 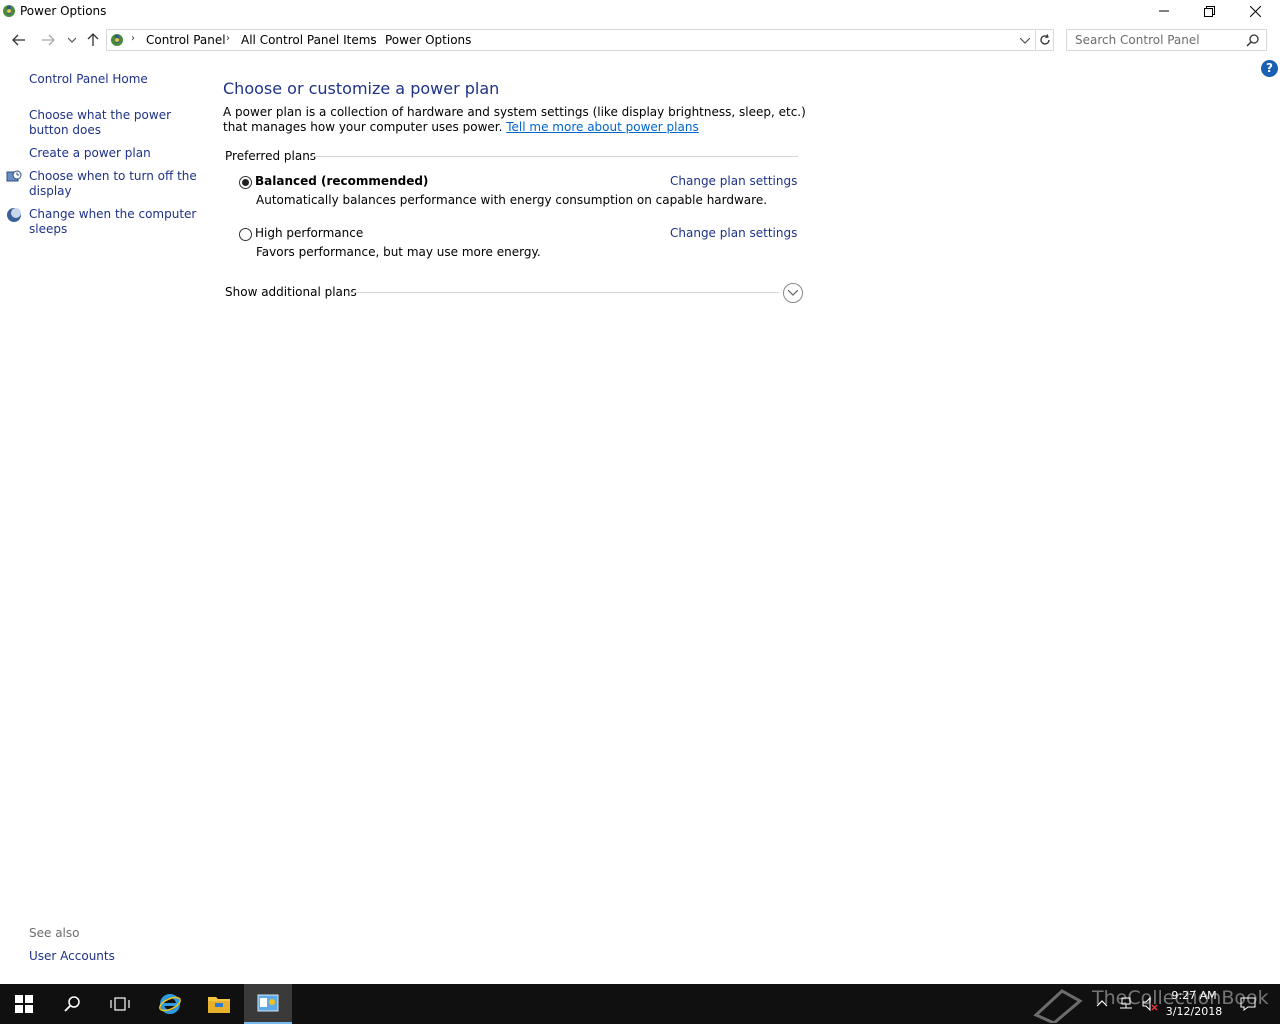 I want to click on expand-additional-plans-button, so click(x=793, y=293).